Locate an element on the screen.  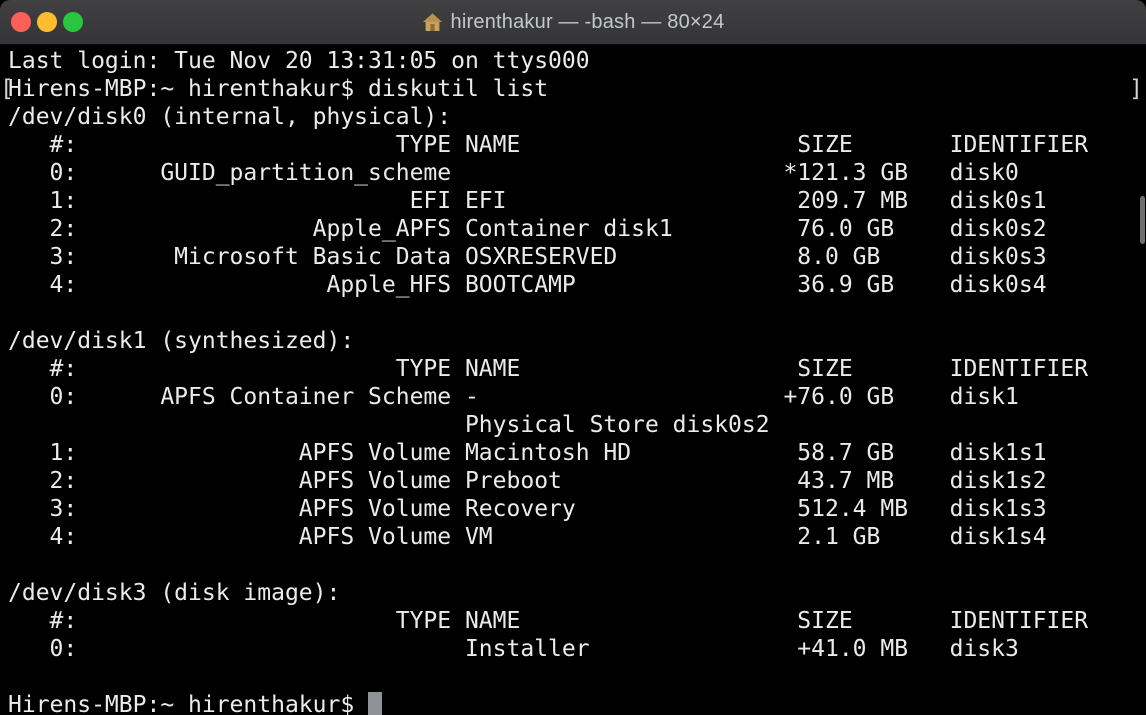
terminal-line: 3: APFS Volume Recovery 512.4 MB disk1s3 is located at coordinates (527, 509).